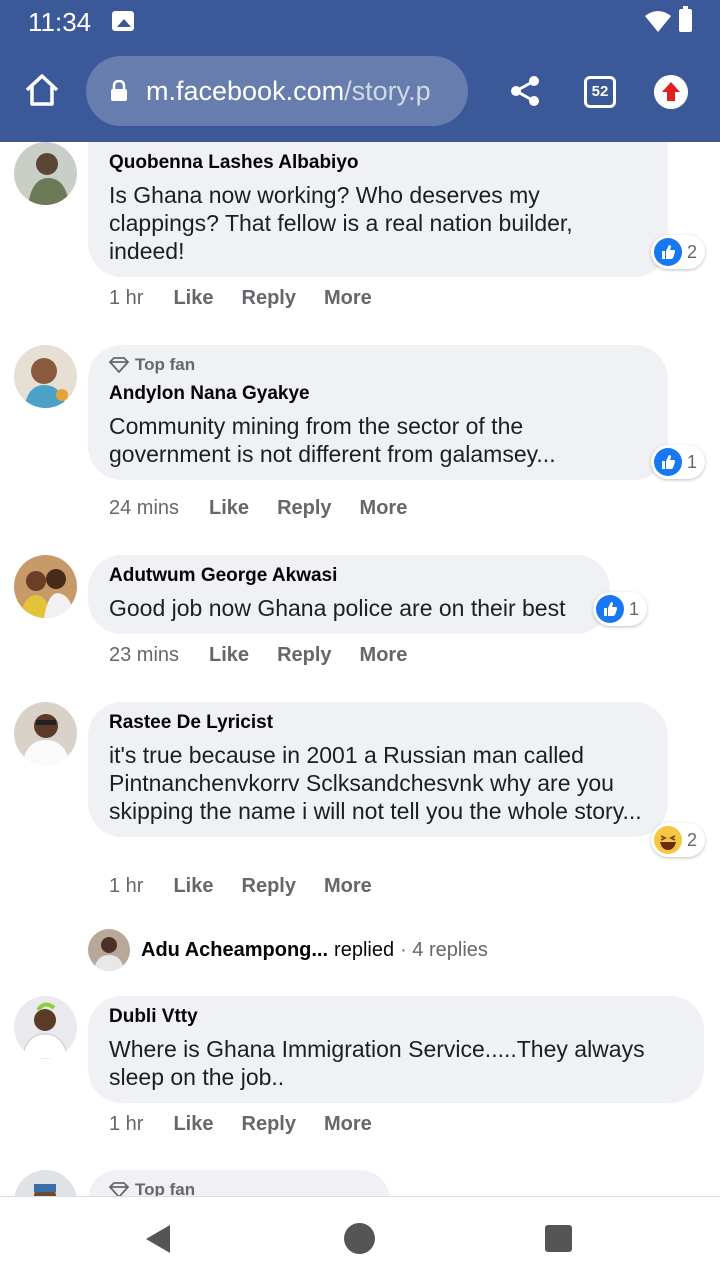 The image size is (720, 1280). Describe the element at coordinates (378, 723) in the screenshot. I see `comment-author: Rastee De Lyricist` at that location.